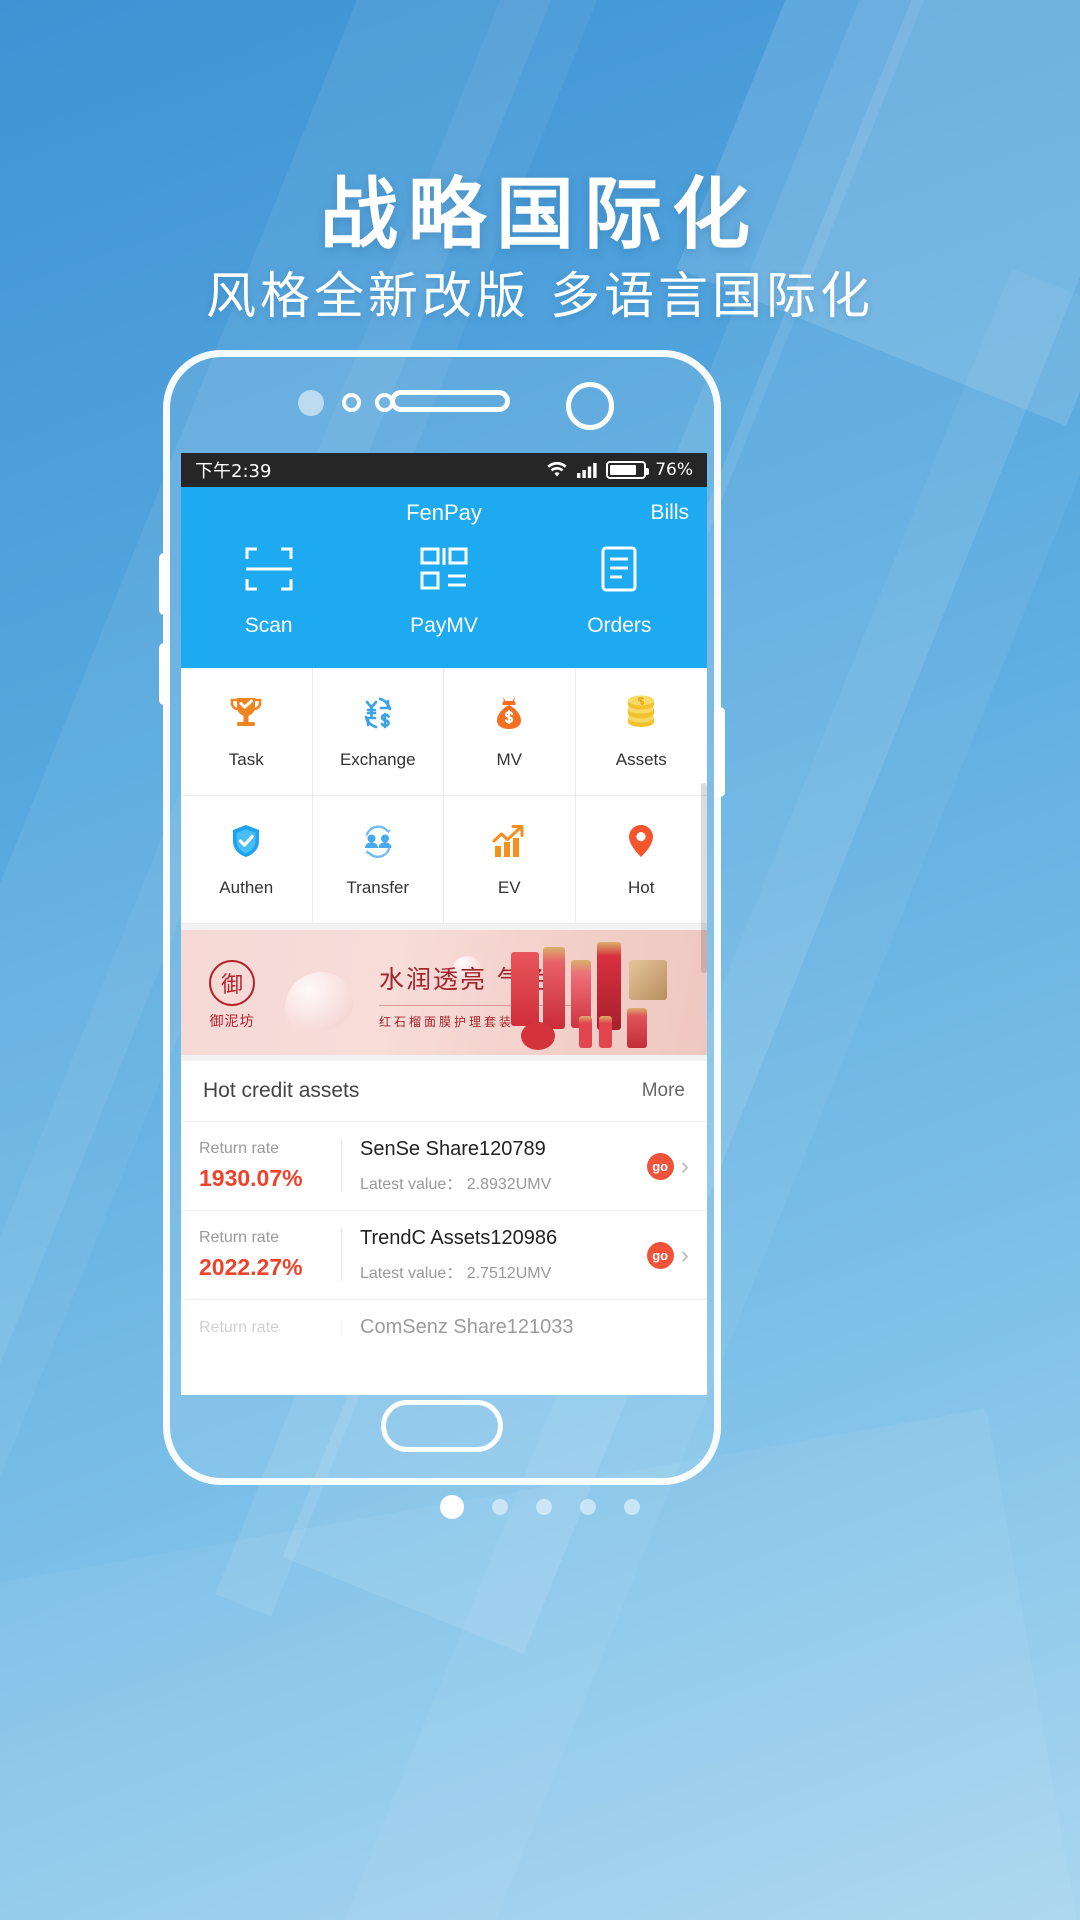 The image size is (1080, 1920). I want to click on return-rate-value: 2022.27%, so click(251, 1267).